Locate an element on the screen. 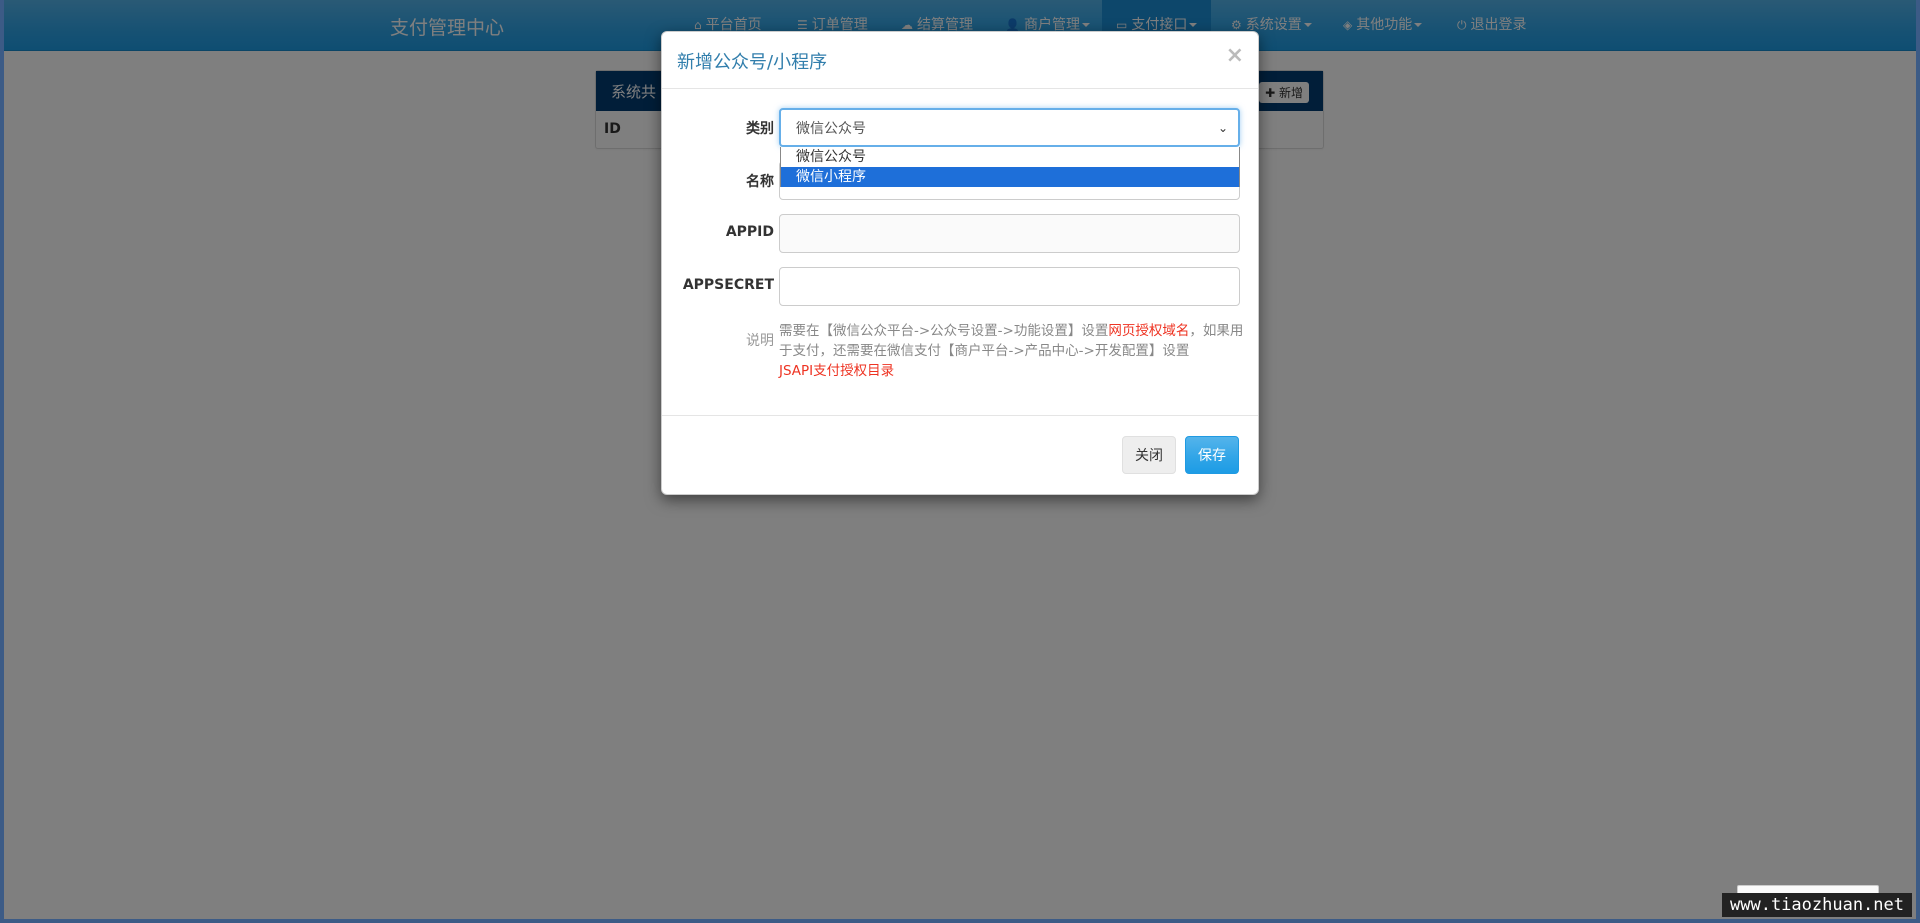 Image resolution: width=1920 pixels, height=923 pixels. type-dropdown-list: 微信公众号 微信小程序 is located at coordinates (1010, 167).